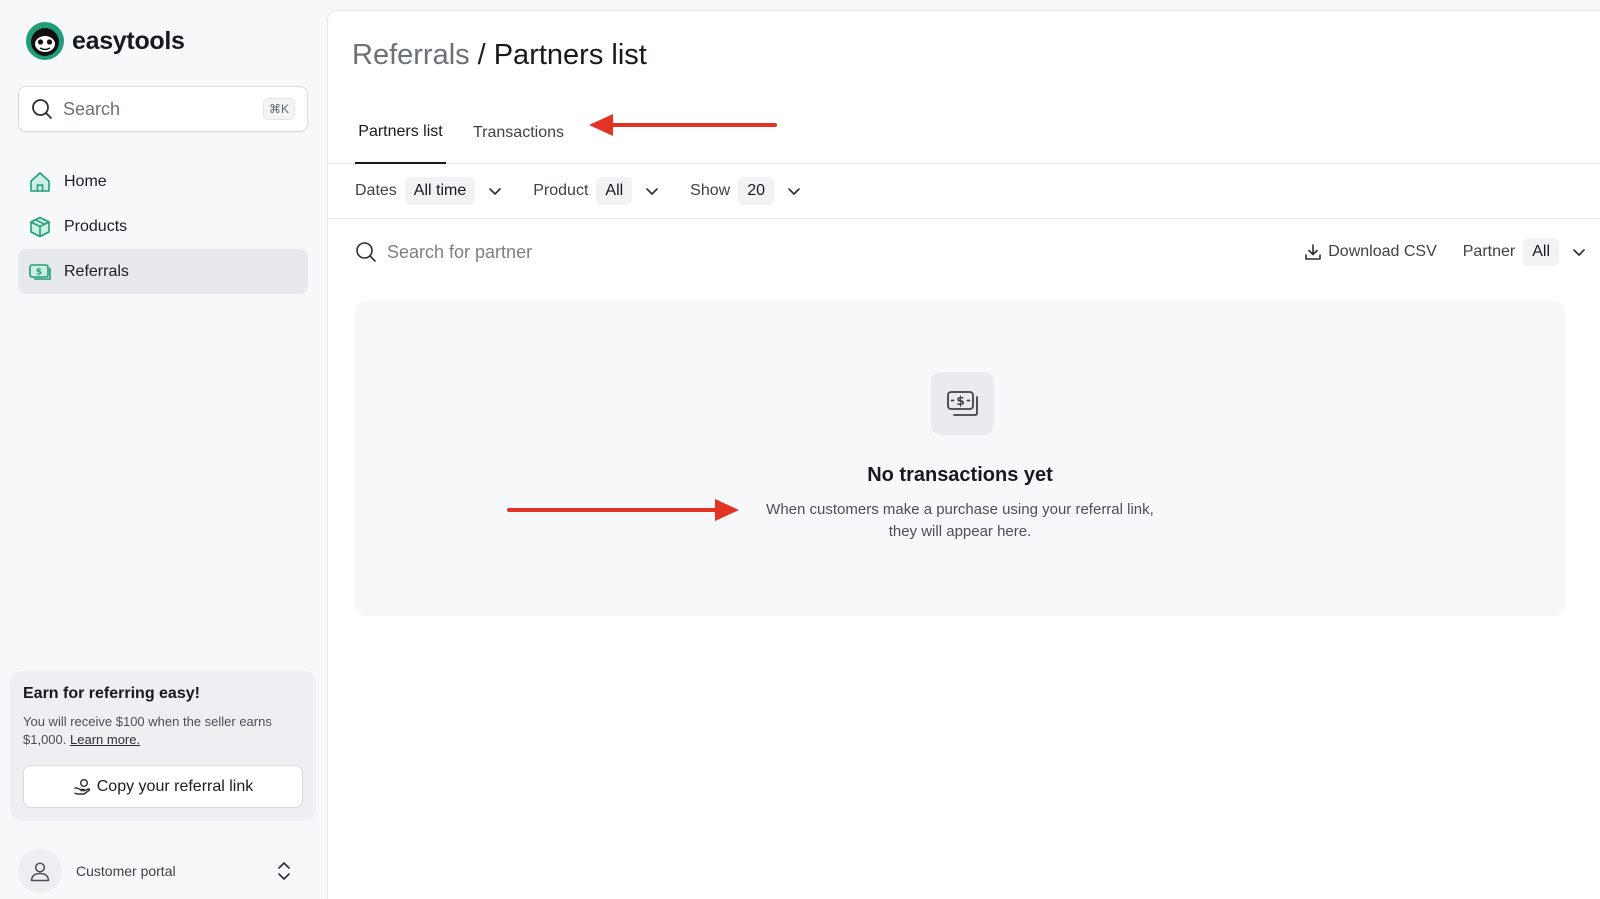  I want to click on avatar, so click(40, 871).